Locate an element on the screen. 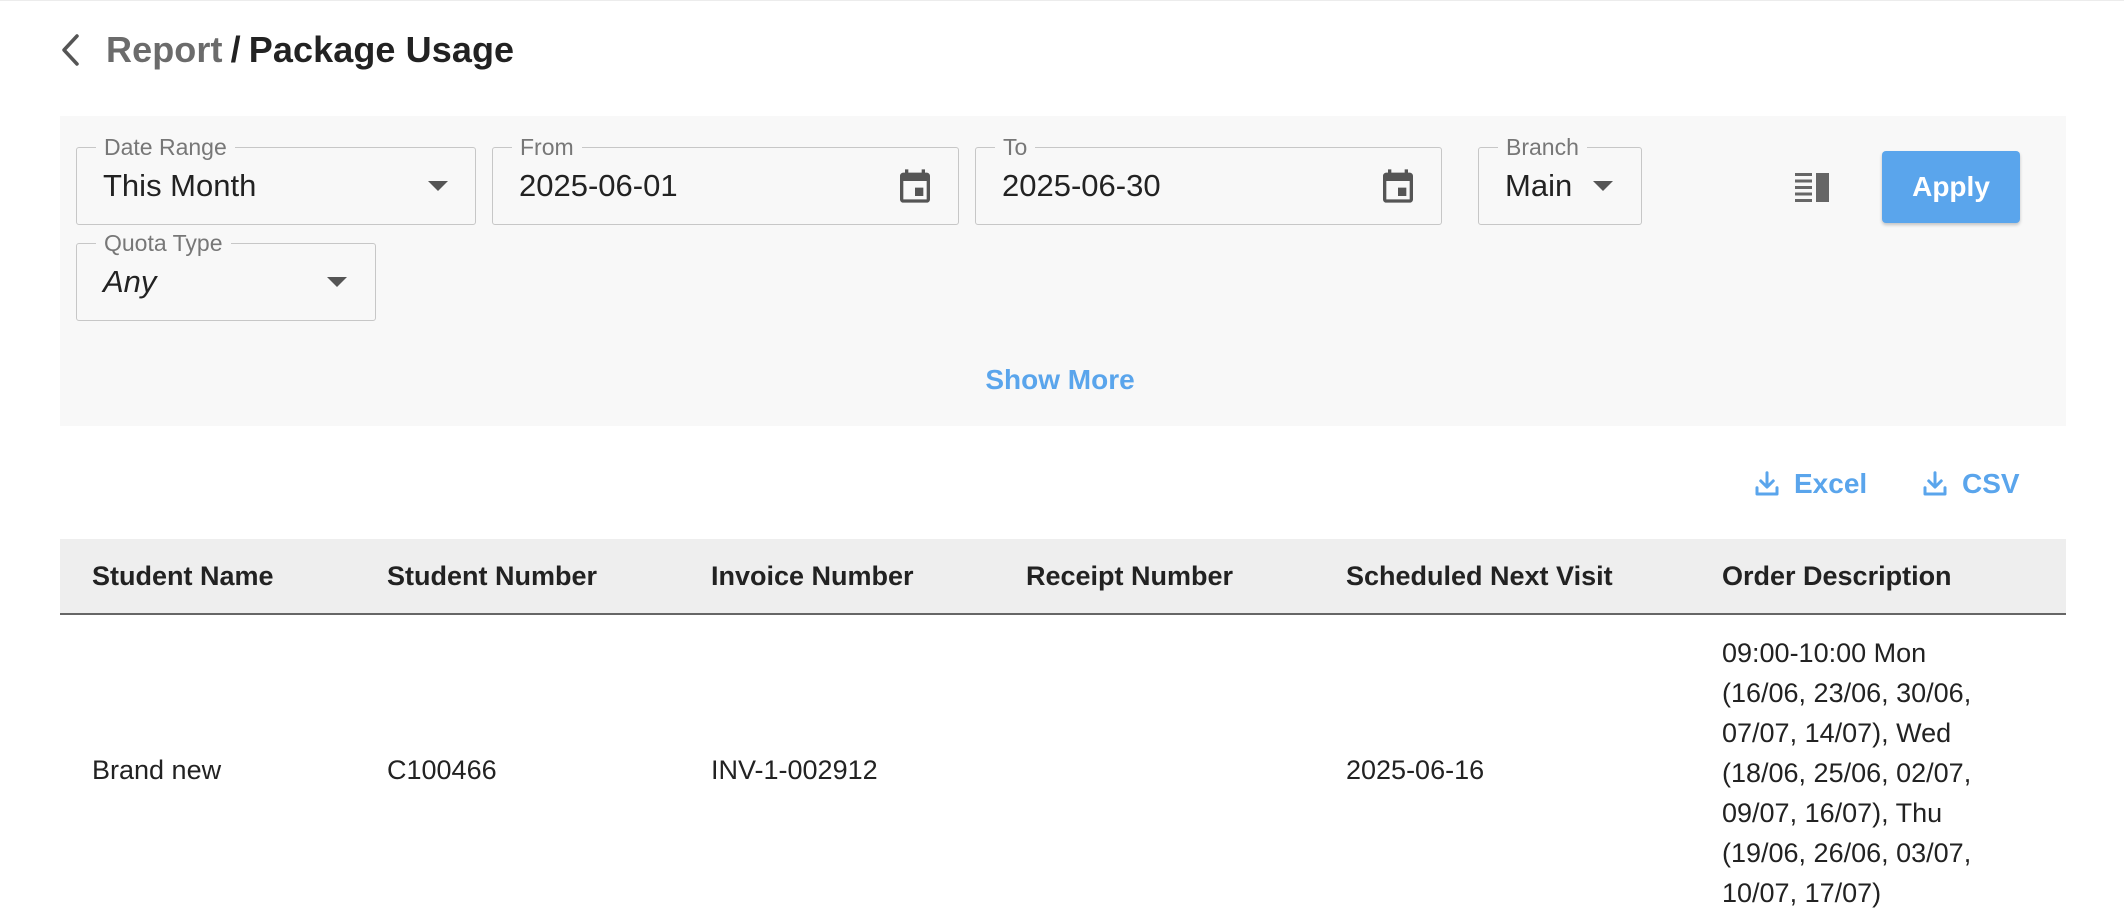 This screenshot has width=2124, height=916. quota-type-select: Quota Type Any is located at coordinates (226, 275).